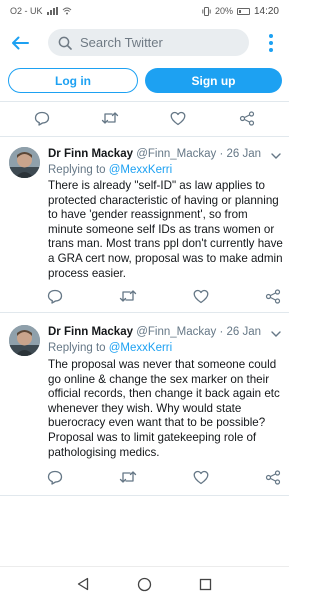 The height and width of the screenshot is (600, 320). Describe the element at coordinates (271, 36) in the screenshot. I see `more-vertical-icon` at that location.